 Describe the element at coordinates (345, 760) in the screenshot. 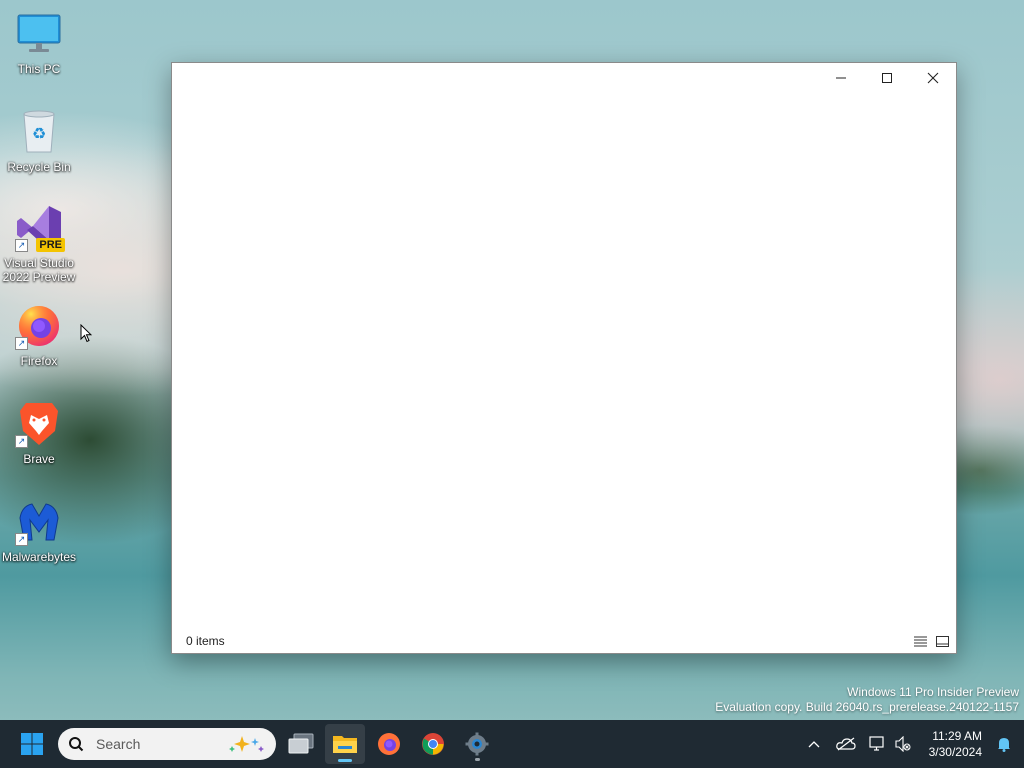

I see `active-indicator` at that location.